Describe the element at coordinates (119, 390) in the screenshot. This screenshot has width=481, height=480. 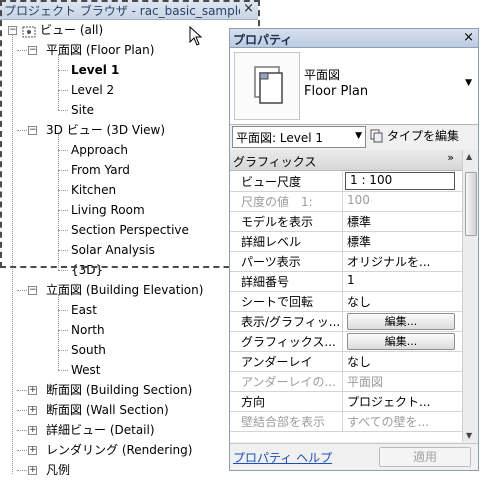
I see `tree-item-label: 断面図 (Building Section)` at that location.